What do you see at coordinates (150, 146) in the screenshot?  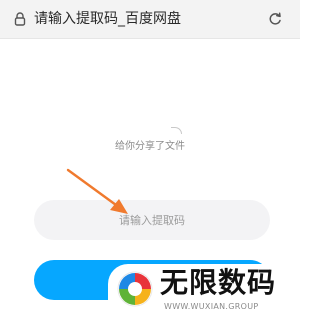 I see `share-message: 给你分享了文件` at bounding box center [150, 146].